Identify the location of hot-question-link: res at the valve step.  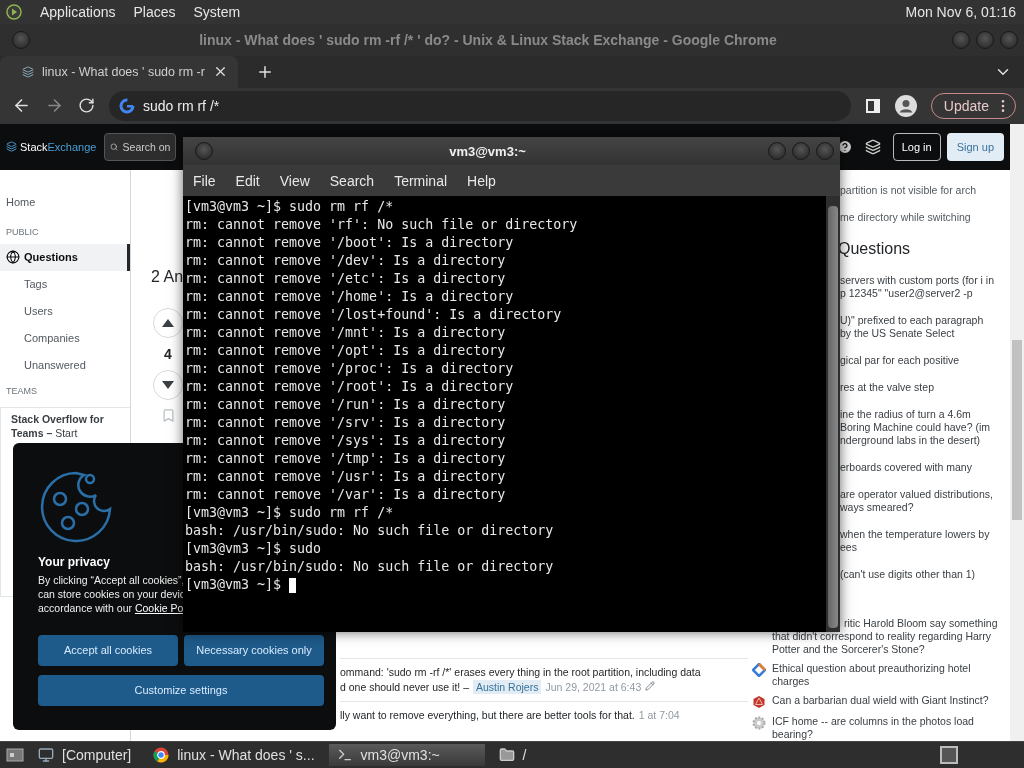
(887, 387).